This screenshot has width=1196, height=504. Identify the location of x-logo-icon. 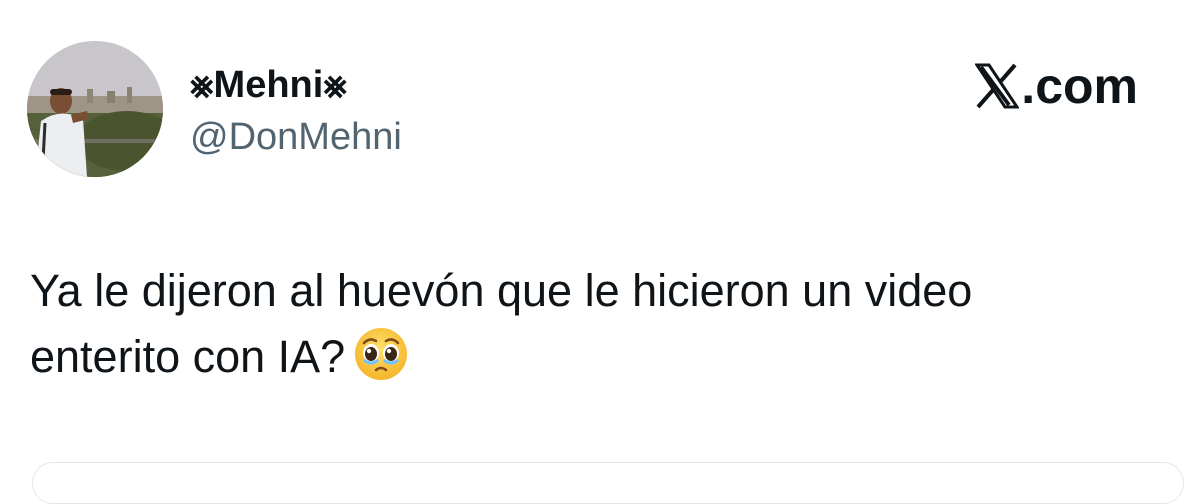
(997, 86).